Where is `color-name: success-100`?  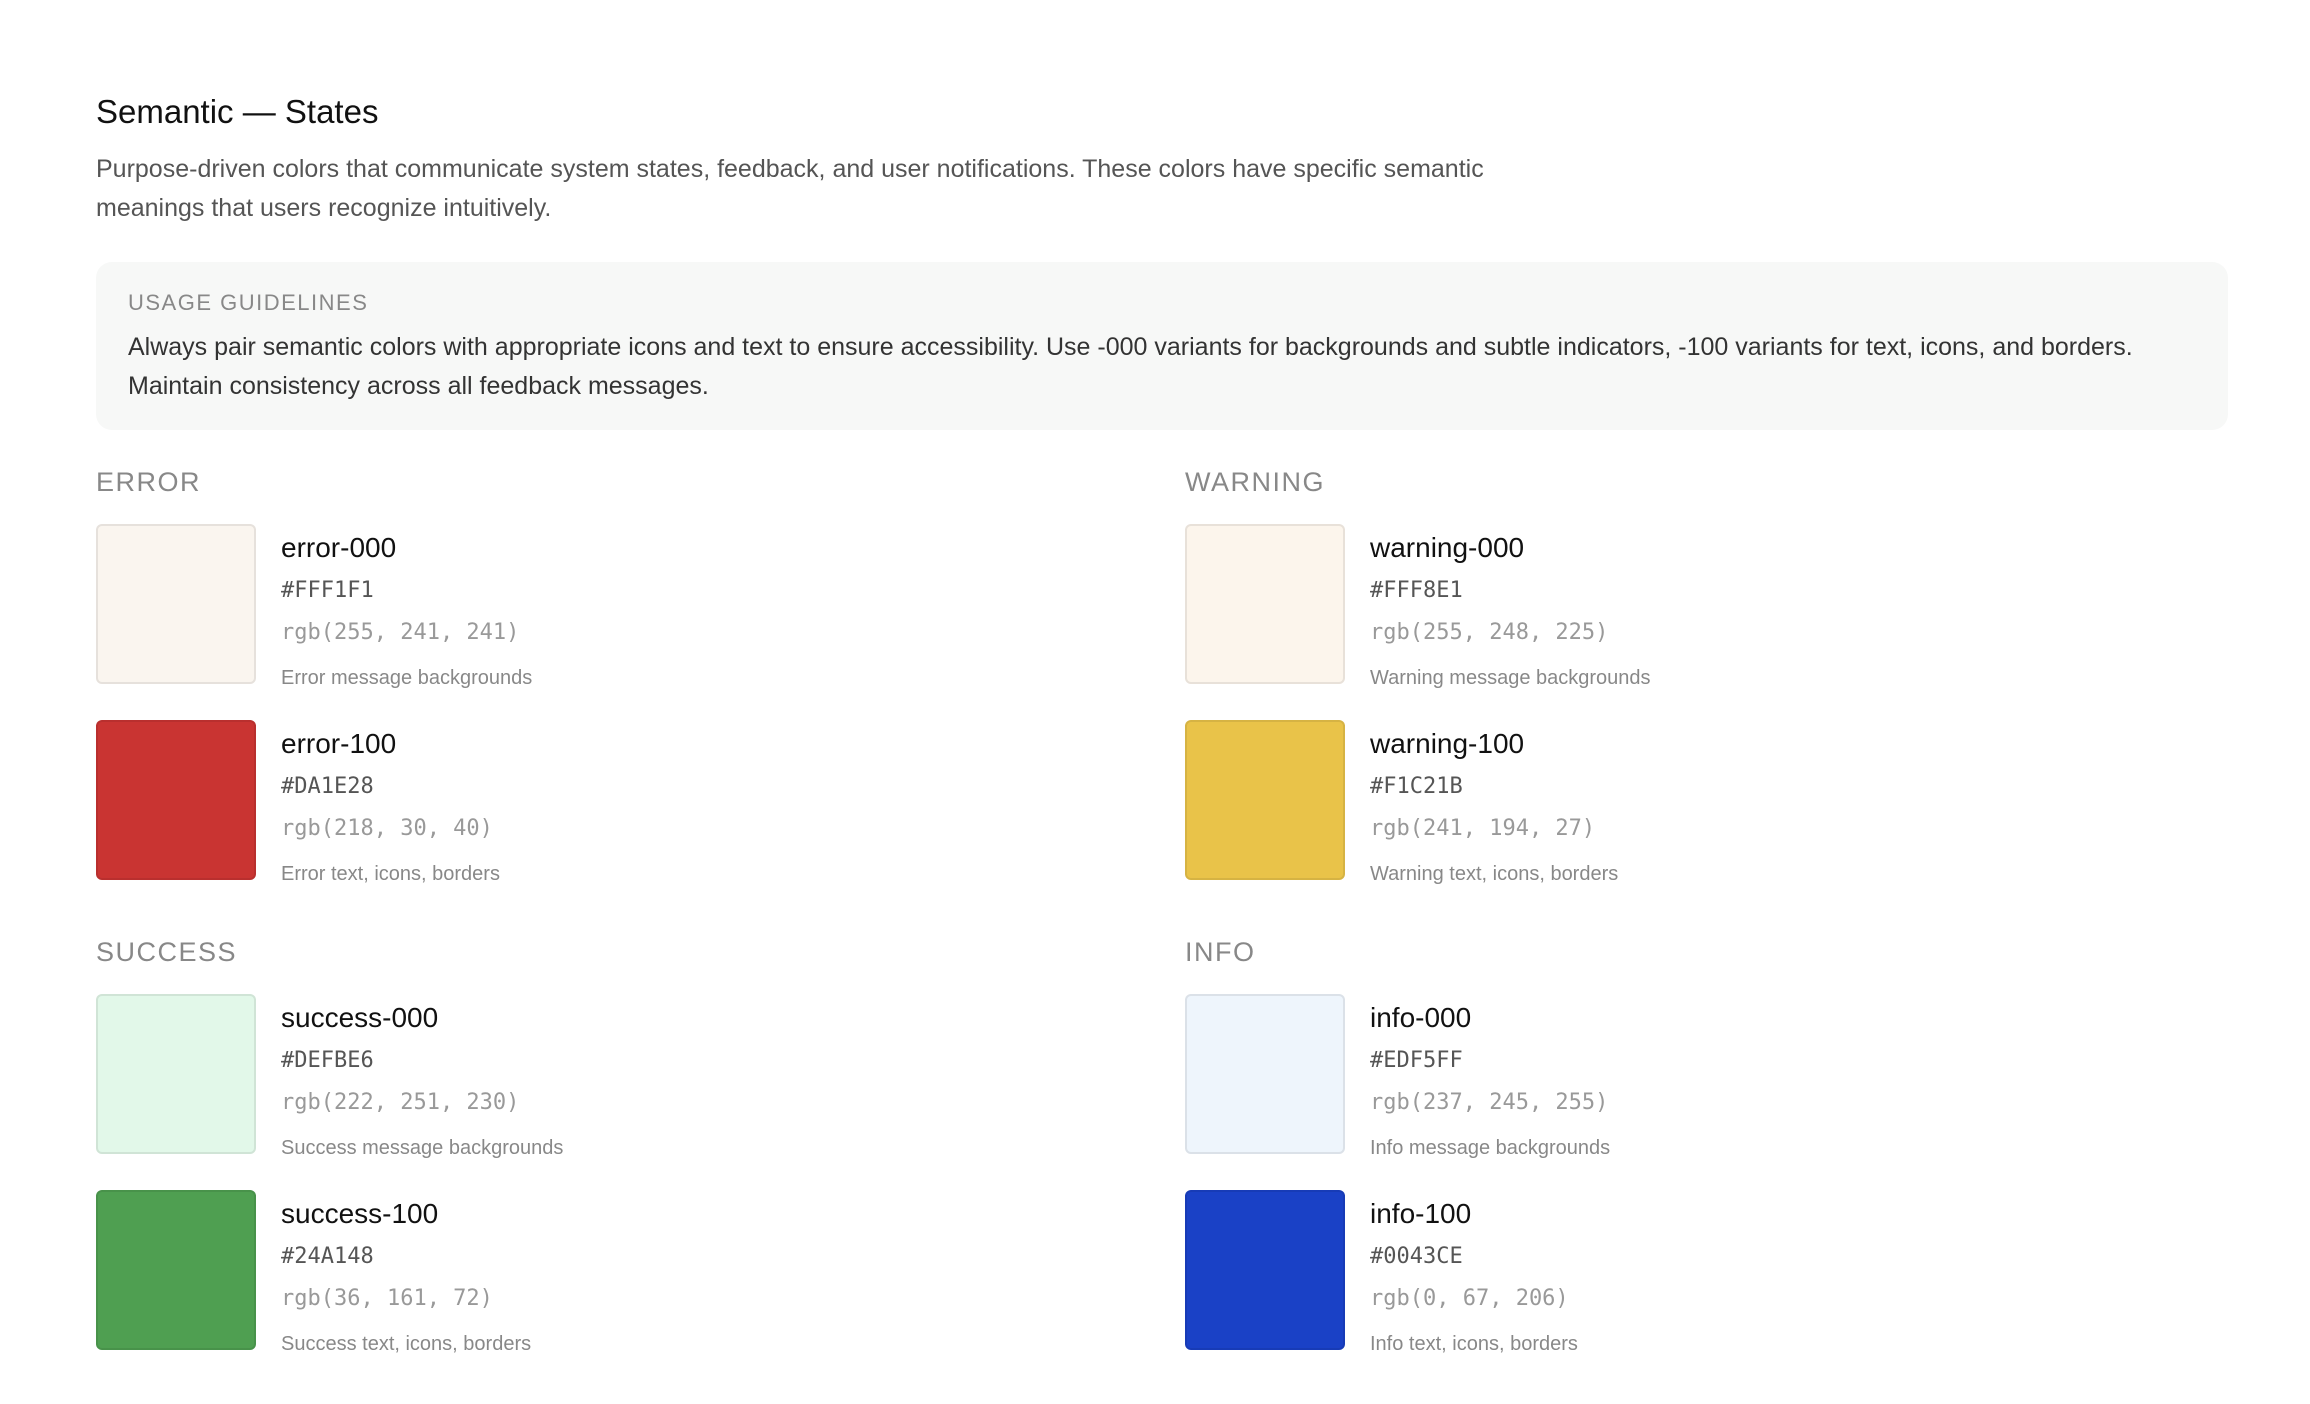
color-name: success-100 is located at coordinates (360, 1213).